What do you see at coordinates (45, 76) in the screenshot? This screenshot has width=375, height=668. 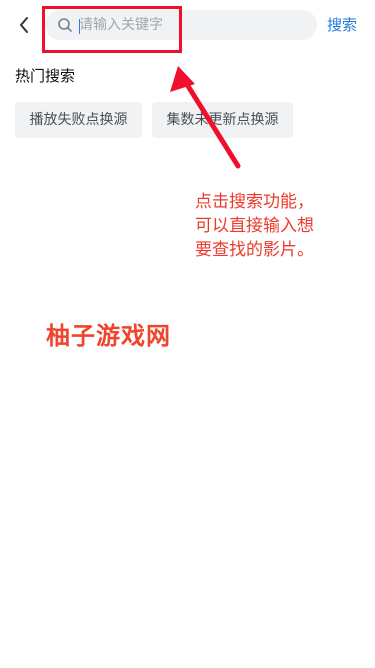 I see `hot-search-title: 热门搜索` at bounding box center [45, 76].